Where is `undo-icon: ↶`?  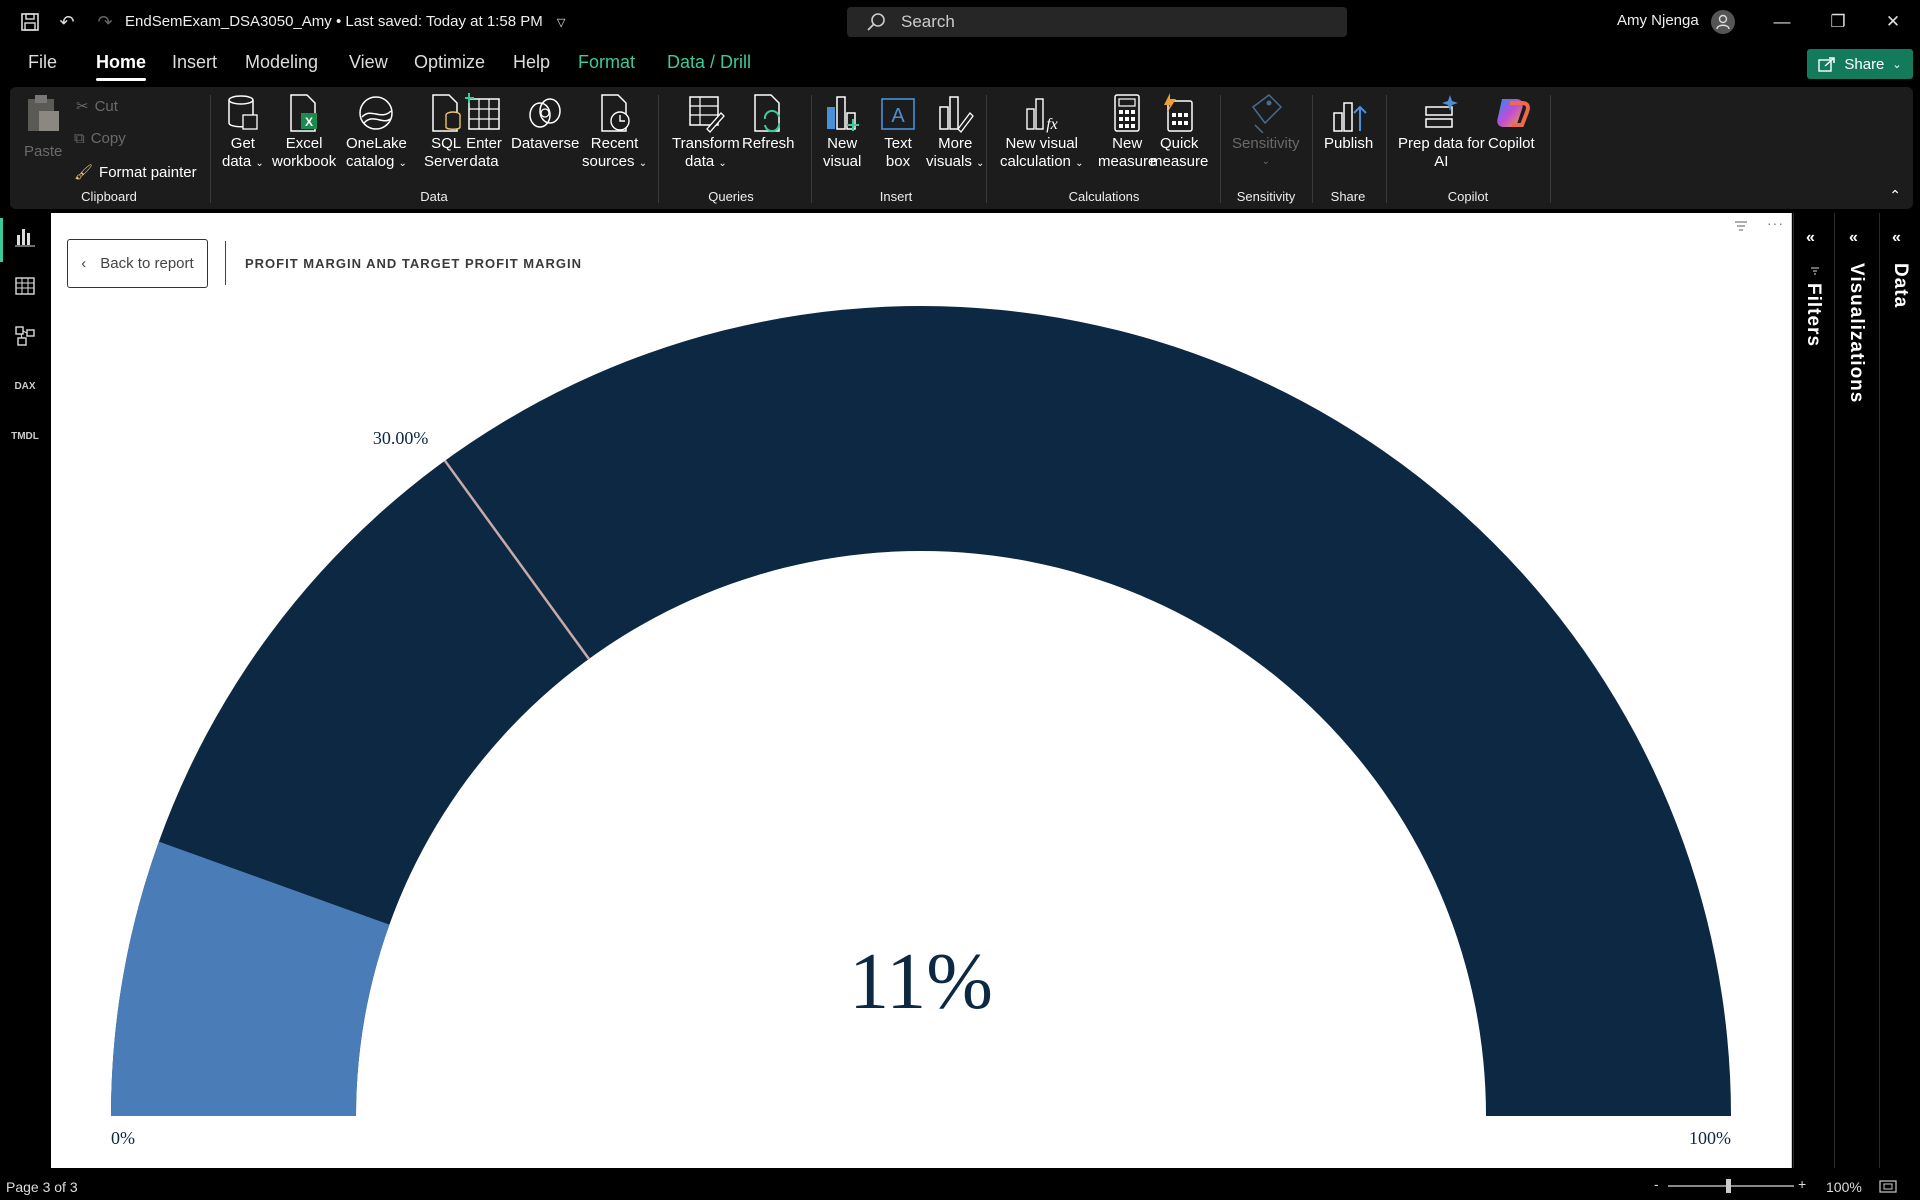 undo-icon: ↶ is located at coordinates (67, 22).